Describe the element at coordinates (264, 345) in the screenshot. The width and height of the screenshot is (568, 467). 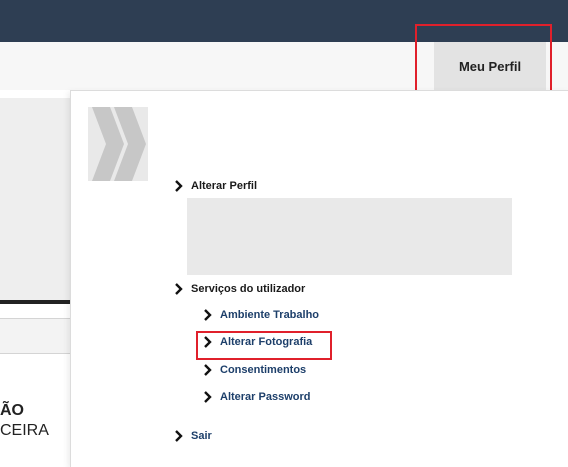
I see `highlight-box-photo` at that location.